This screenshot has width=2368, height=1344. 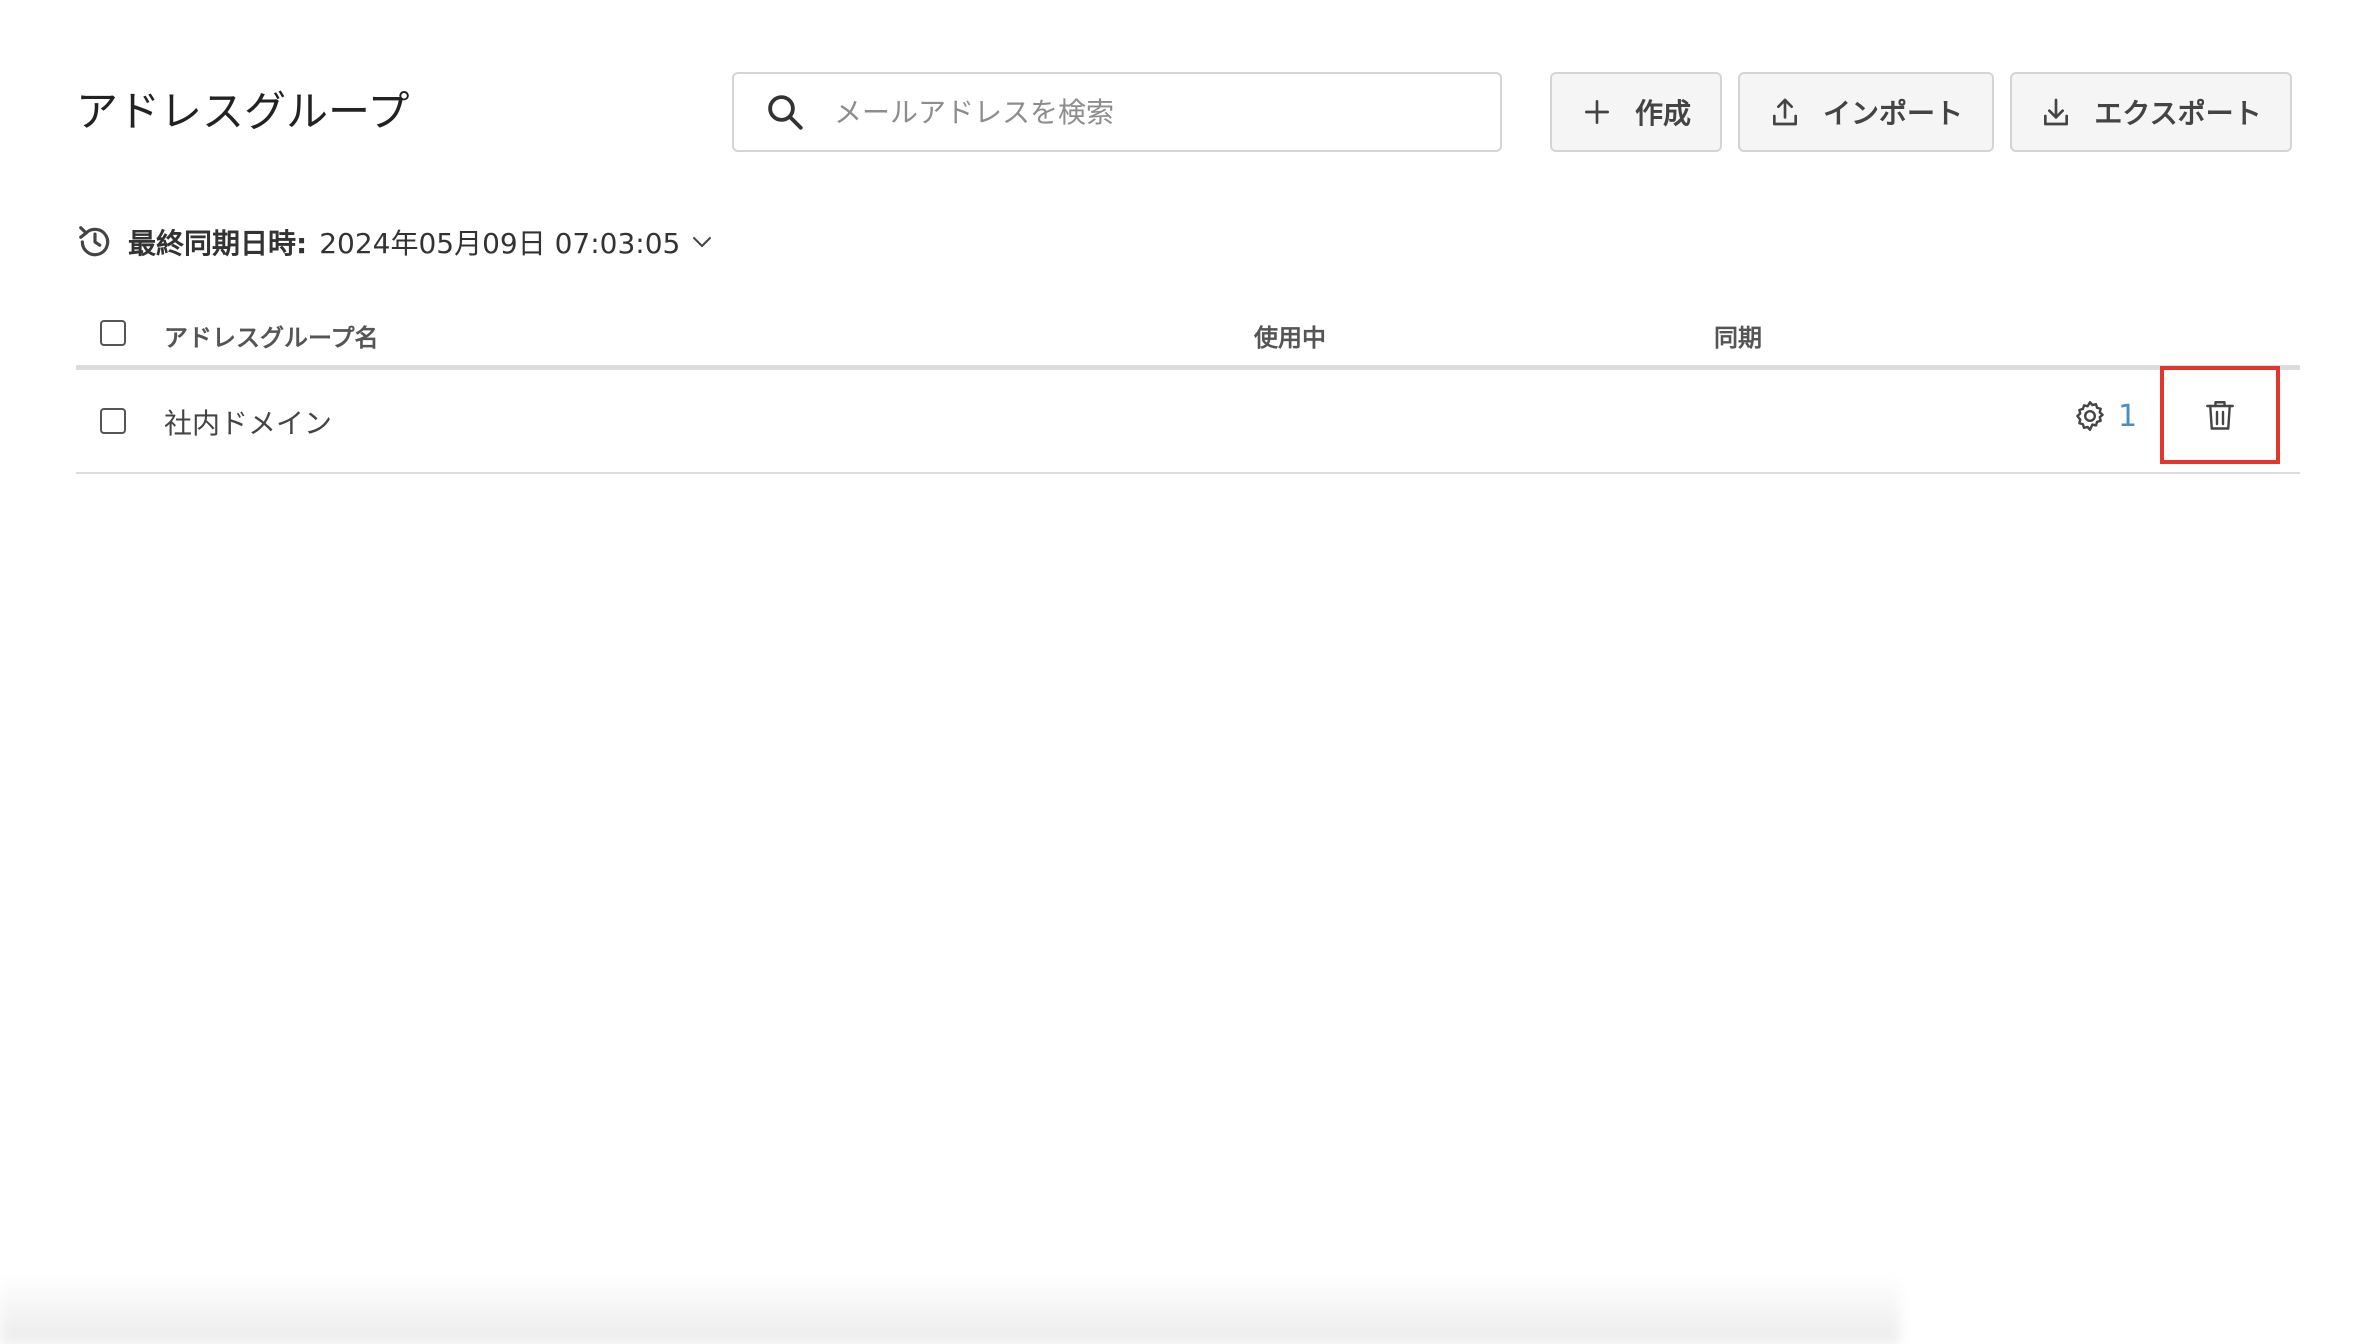 What do you see at coordinates (113, 333) in the screenshot?
I see `select-all-checkbox` at bounding box center [113, 333].